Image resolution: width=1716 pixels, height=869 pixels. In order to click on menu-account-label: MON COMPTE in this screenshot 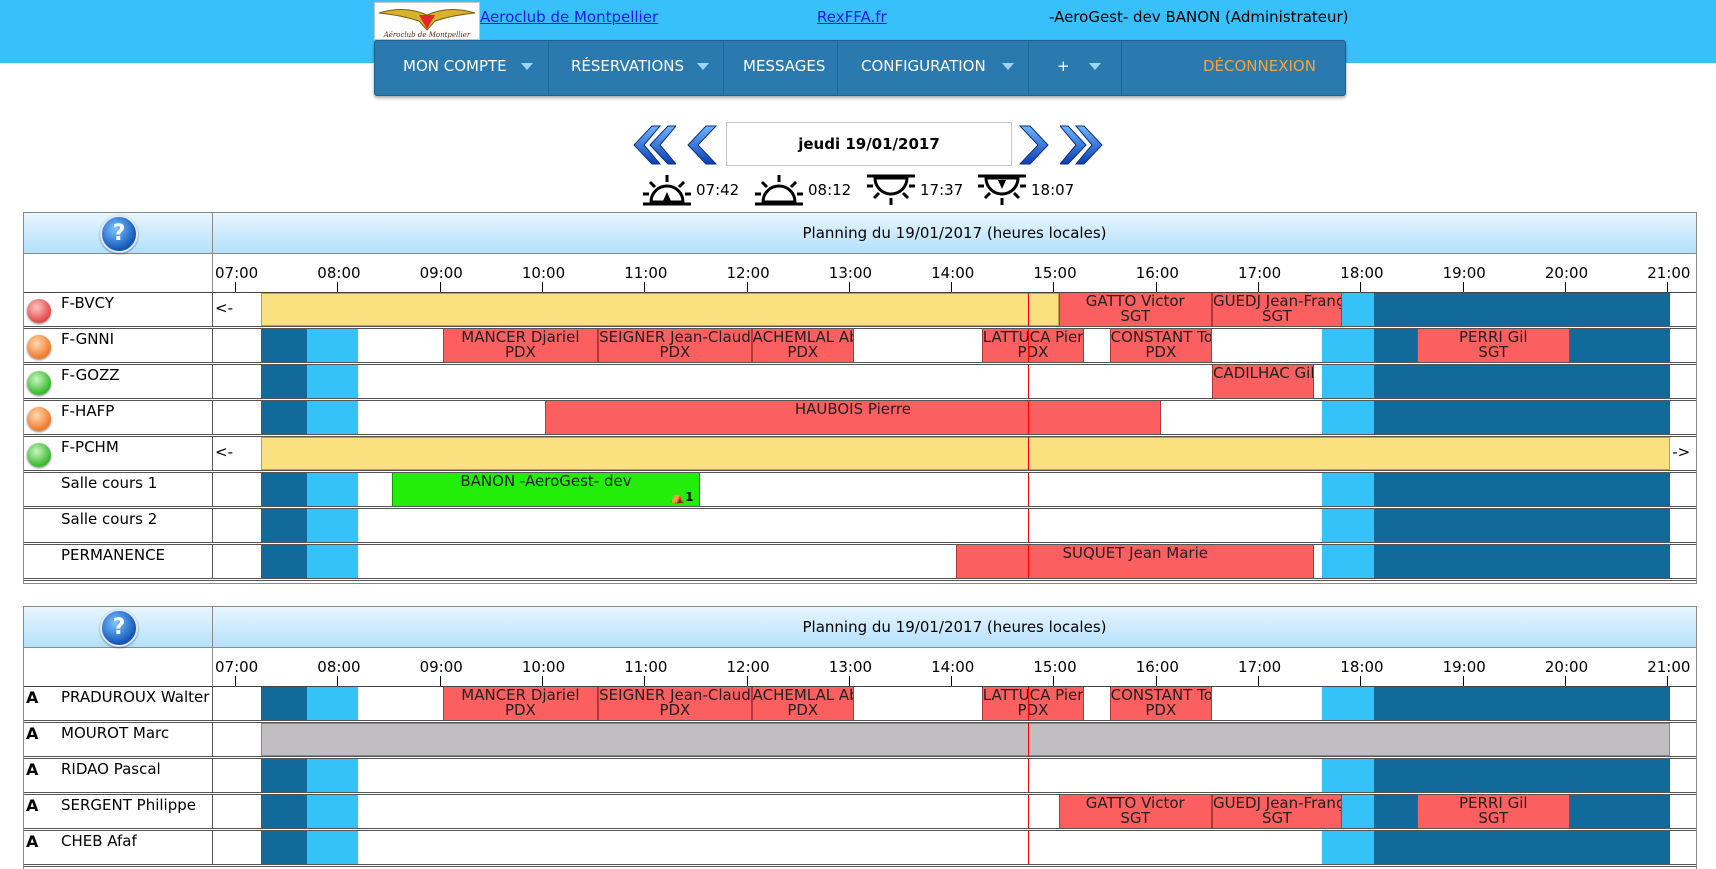, I will do `click(455, 66)`.